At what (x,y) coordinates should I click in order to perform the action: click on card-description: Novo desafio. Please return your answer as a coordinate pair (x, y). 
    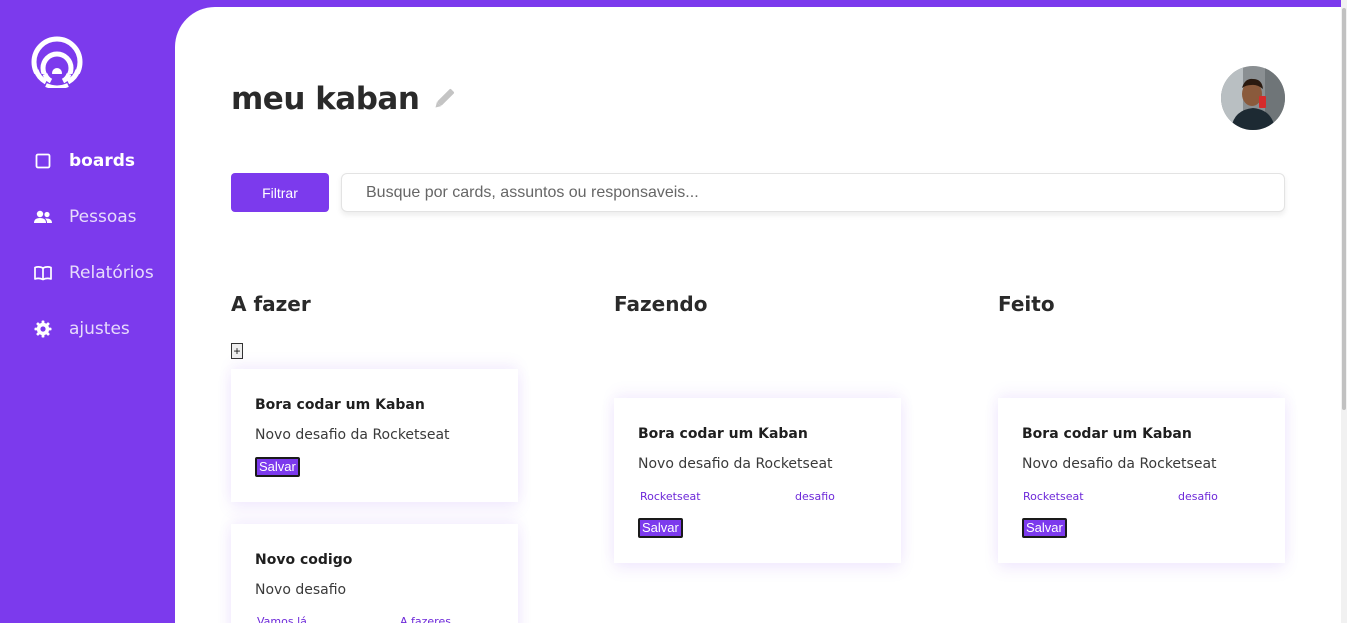
    Looking at the image, I should click on (301, 590).